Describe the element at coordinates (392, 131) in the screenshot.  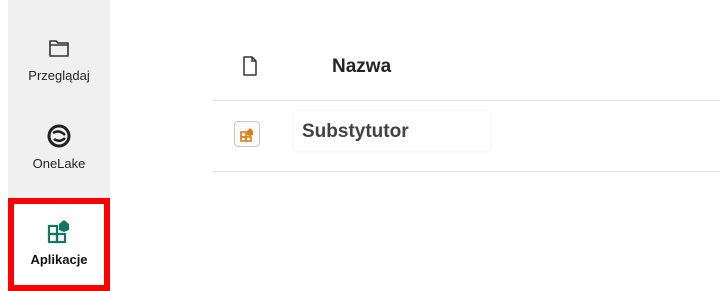
I see `row-name-link: Substytutor` at that location.